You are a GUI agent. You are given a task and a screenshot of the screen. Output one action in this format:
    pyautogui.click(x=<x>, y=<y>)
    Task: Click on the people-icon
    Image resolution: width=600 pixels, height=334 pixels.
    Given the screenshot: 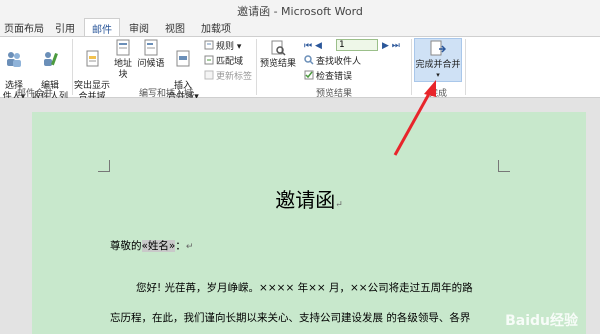 What is the action you would take?
    pyautogui.click(x=14, y=59)
    